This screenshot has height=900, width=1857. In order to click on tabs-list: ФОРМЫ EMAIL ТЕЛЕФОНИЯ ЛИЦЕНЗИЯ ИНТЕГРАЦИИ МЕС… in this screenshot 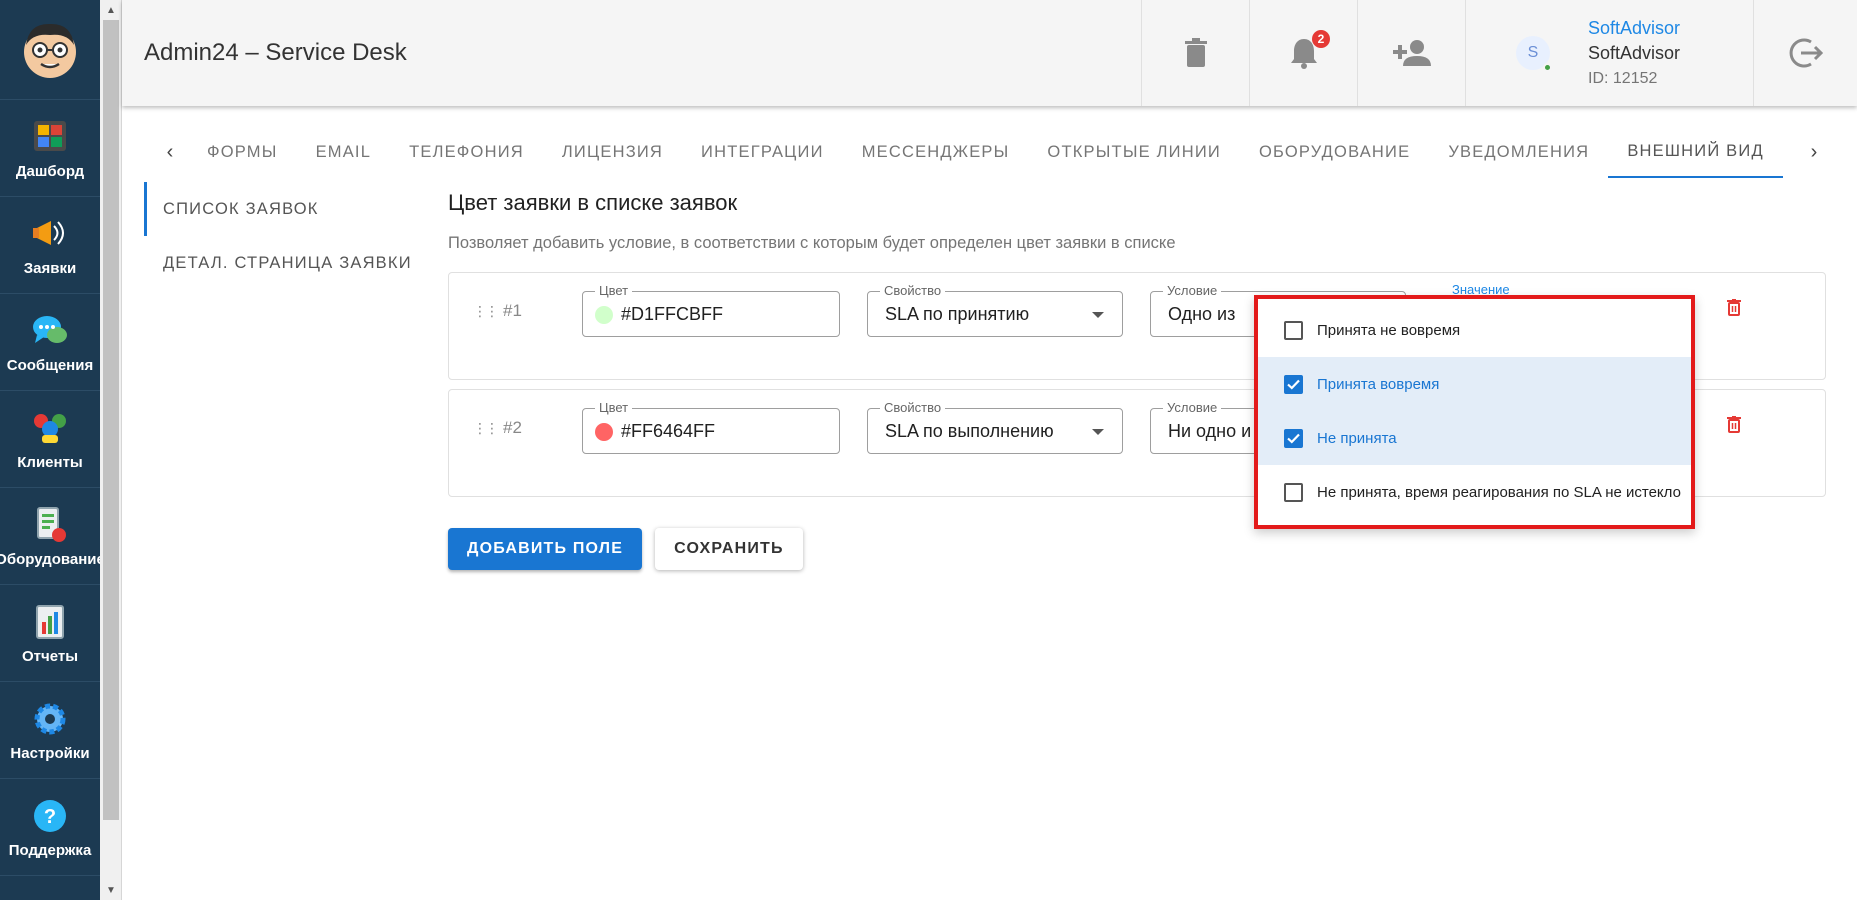, I will do `click(992, 152)`.